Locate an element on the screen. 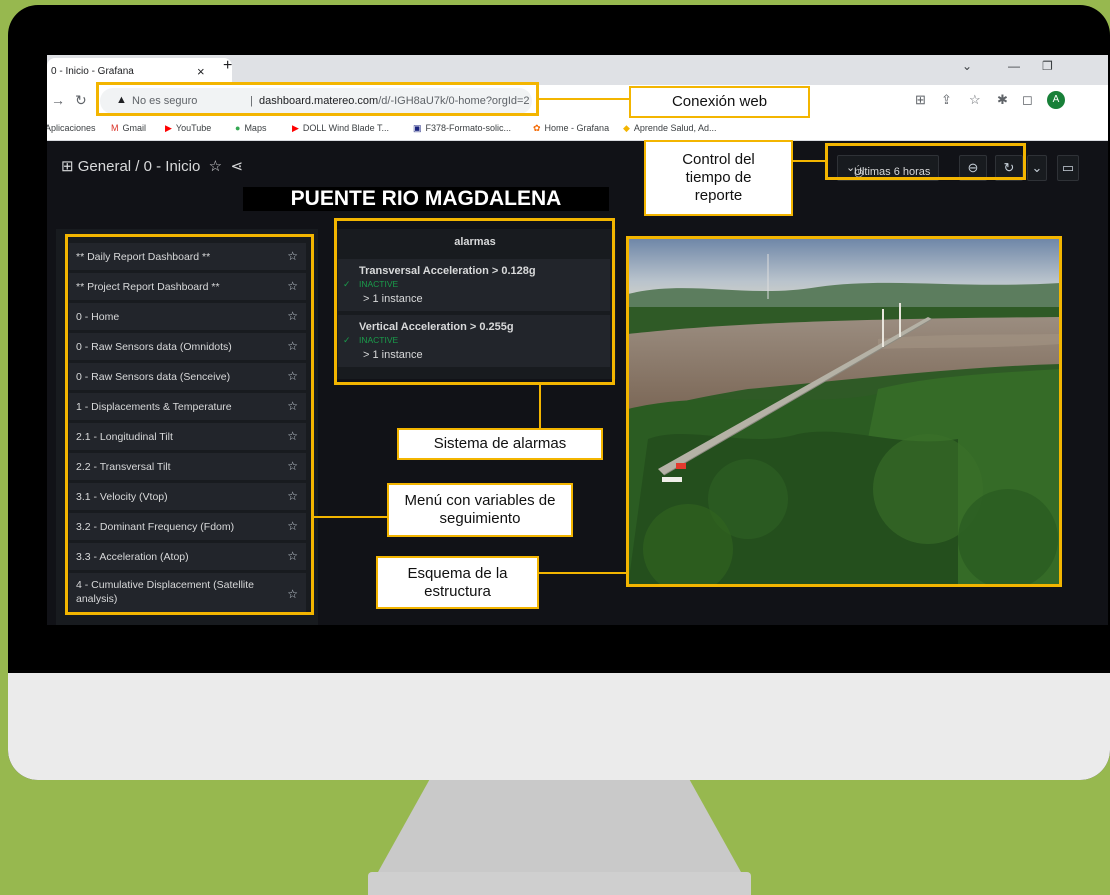  page-title: PUENTE RIO MAGDALENA is located at coordinates (426, 198).